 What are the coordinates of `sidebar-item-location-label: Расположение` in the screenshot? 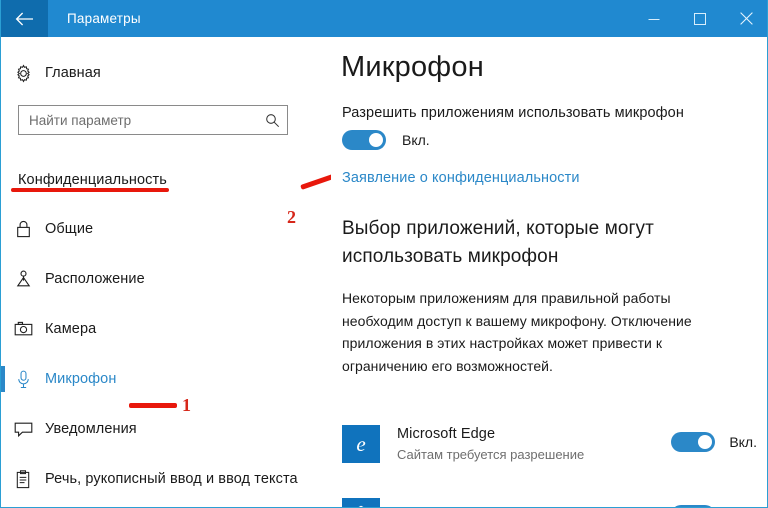 It's located at (95, 279).